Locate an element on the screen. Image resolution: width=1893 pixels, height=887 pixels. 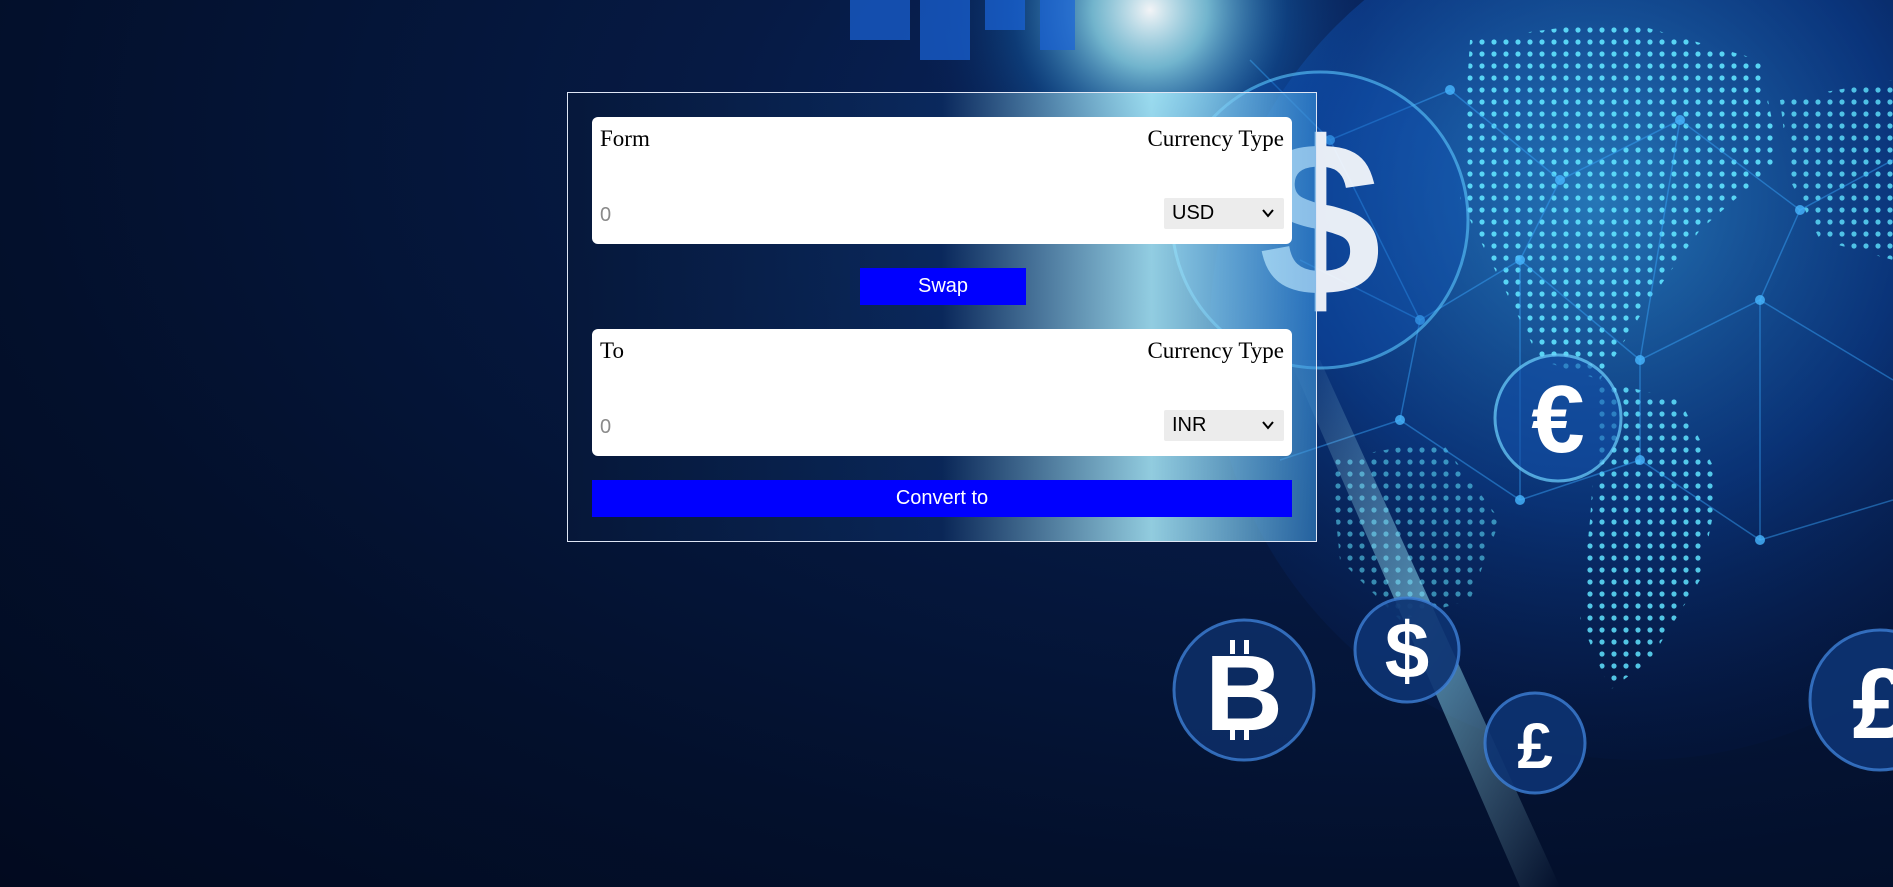
to-panel: To Currency Type INR is located at coordinates (942, 392).